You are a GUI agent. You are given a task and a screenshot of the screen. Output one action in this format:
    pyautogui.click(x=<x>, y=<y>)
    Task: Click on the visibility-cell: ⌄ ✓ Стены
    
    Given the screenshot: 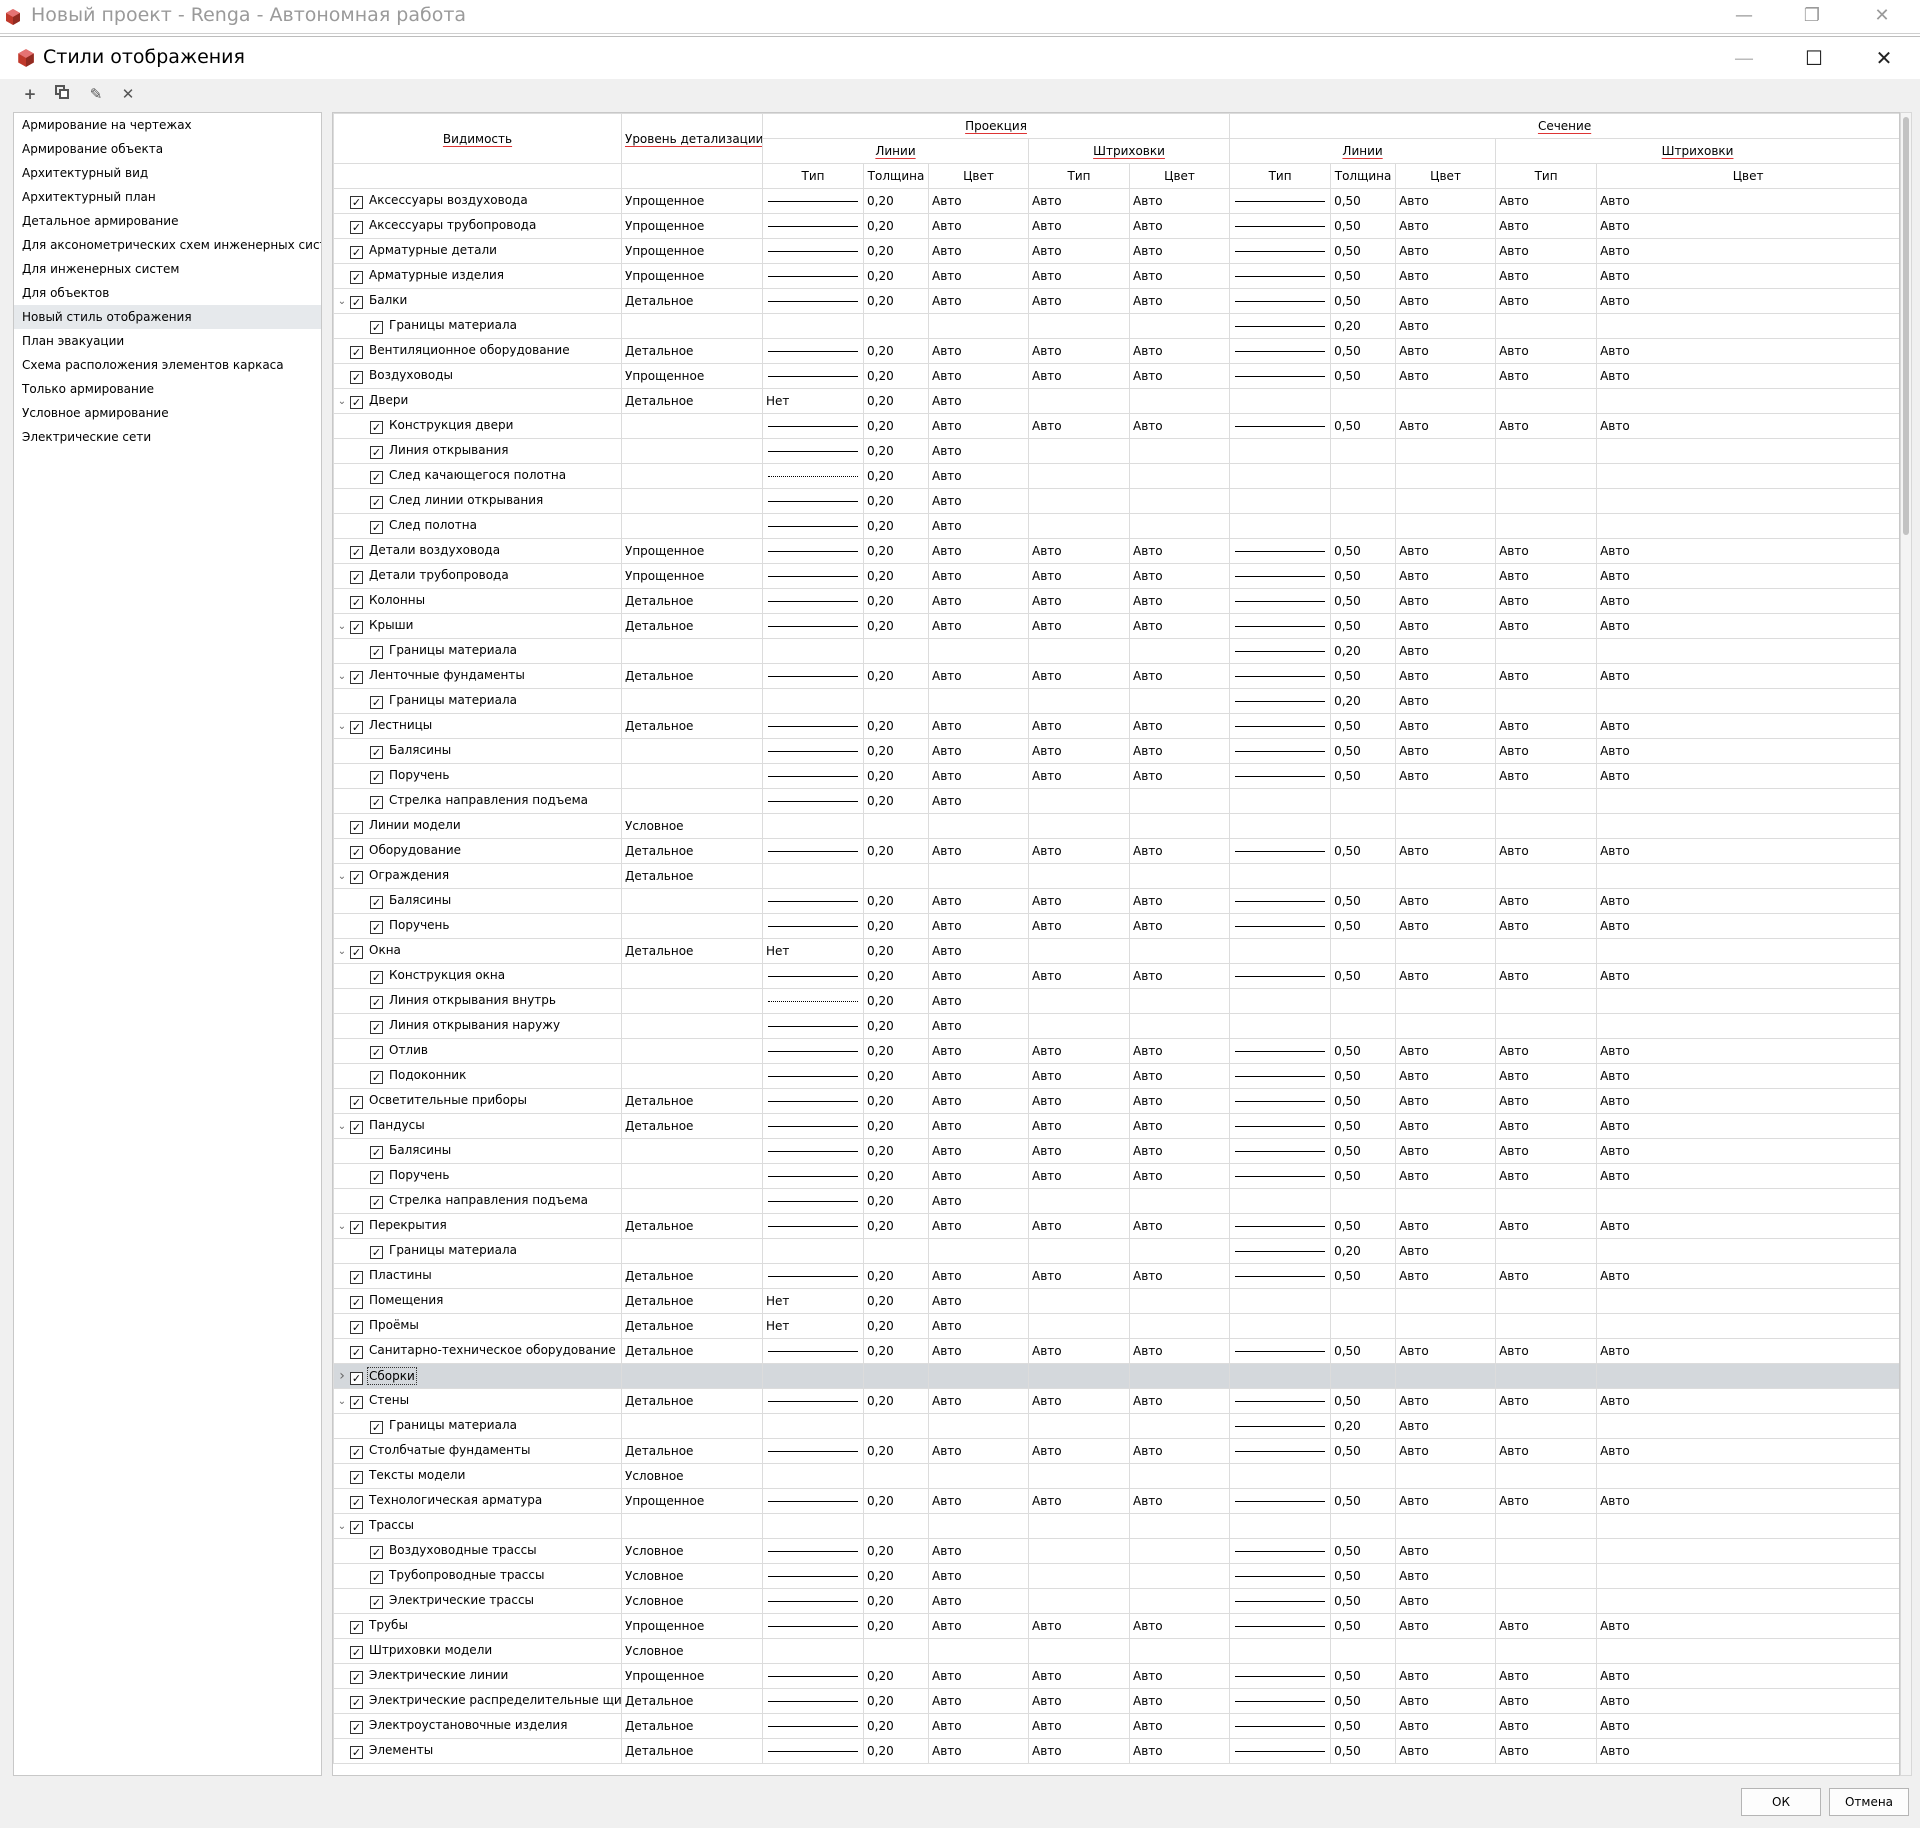 What is the action you would take?
    pyautogui.click(x=477, y=1401)
    